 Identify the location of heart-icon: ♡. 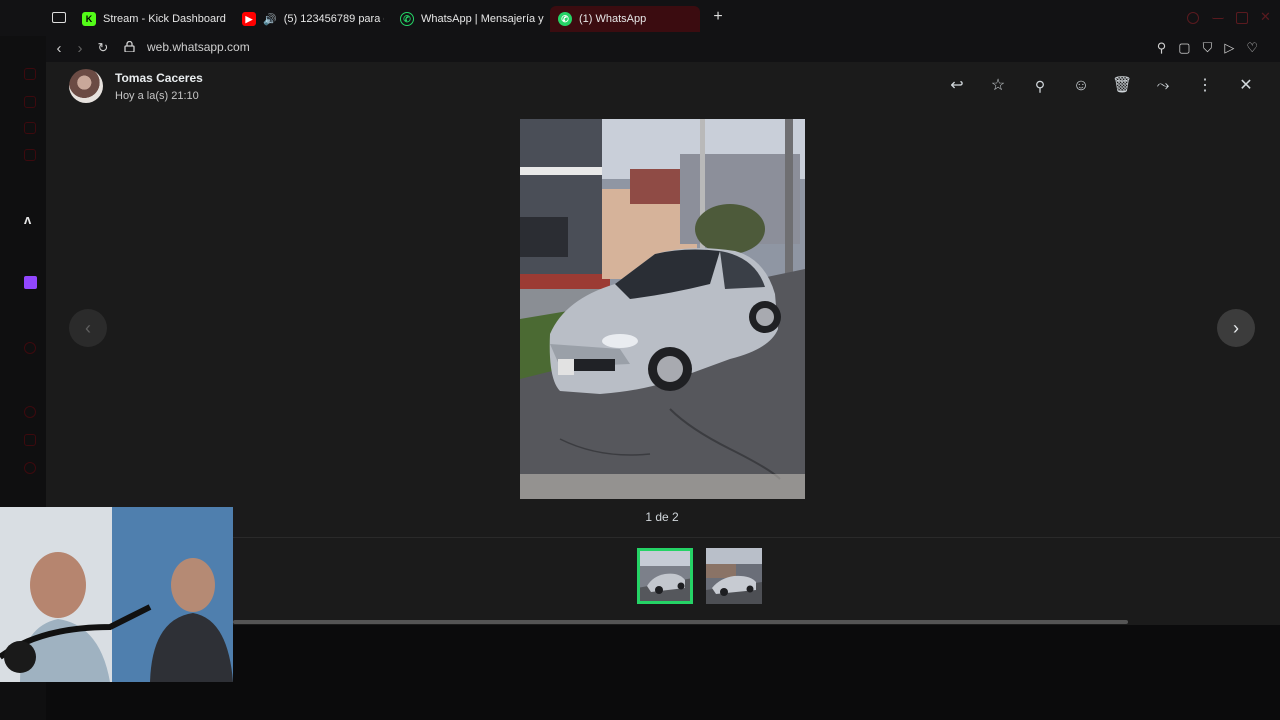
(1252, 48).